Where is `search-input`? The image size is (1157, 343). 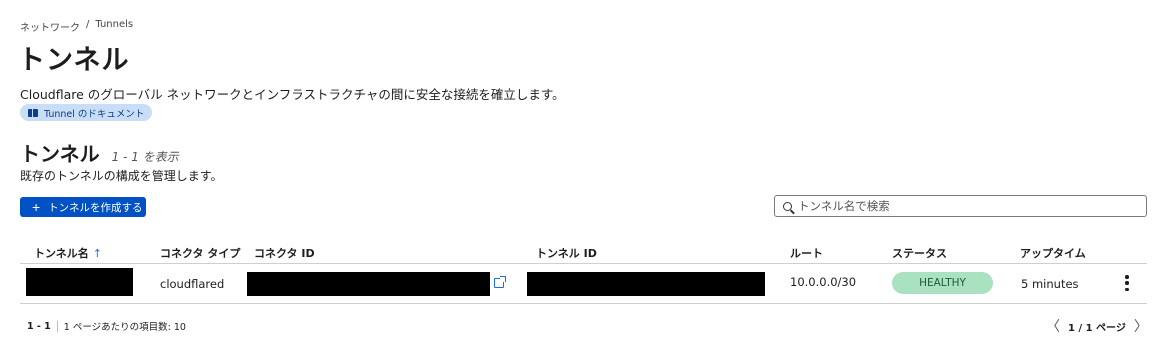
search-input is located at coordinates (958, 206).